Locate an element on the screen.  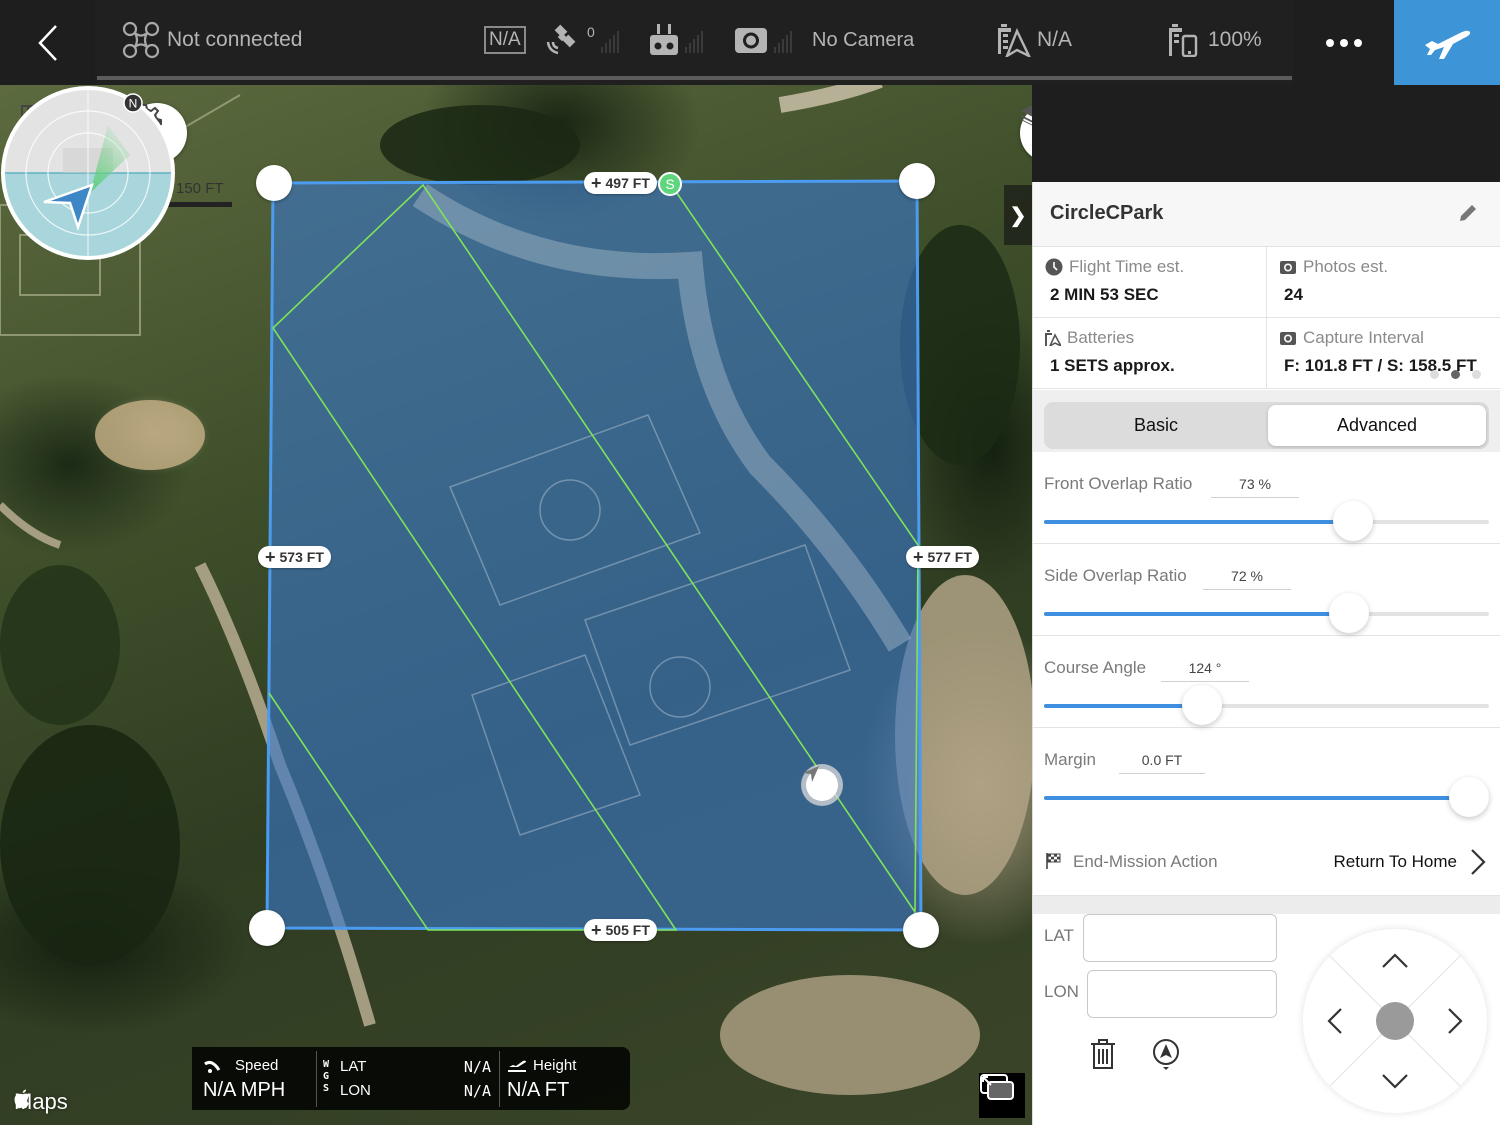
chevron-left-icon is located at coordinates (1334, 1021).